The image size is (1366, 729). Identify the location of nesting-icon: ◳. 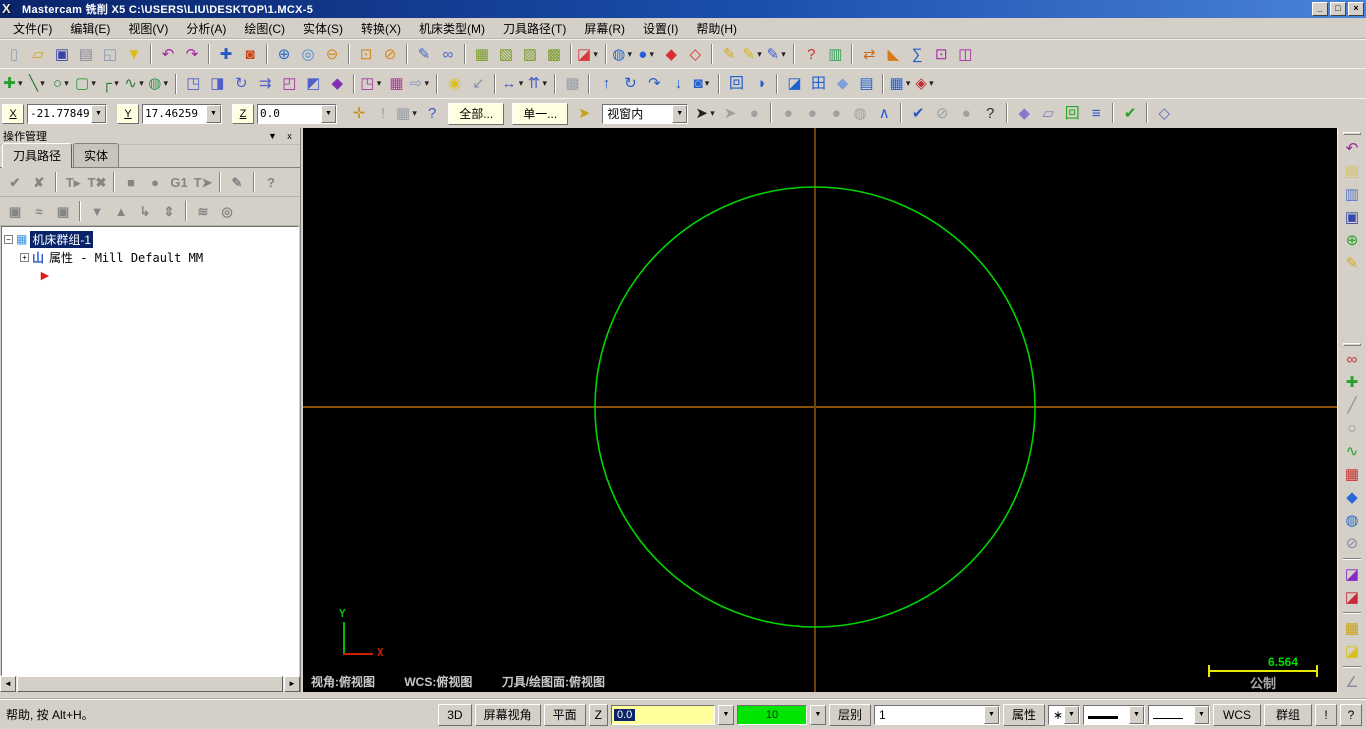
(371, 84).